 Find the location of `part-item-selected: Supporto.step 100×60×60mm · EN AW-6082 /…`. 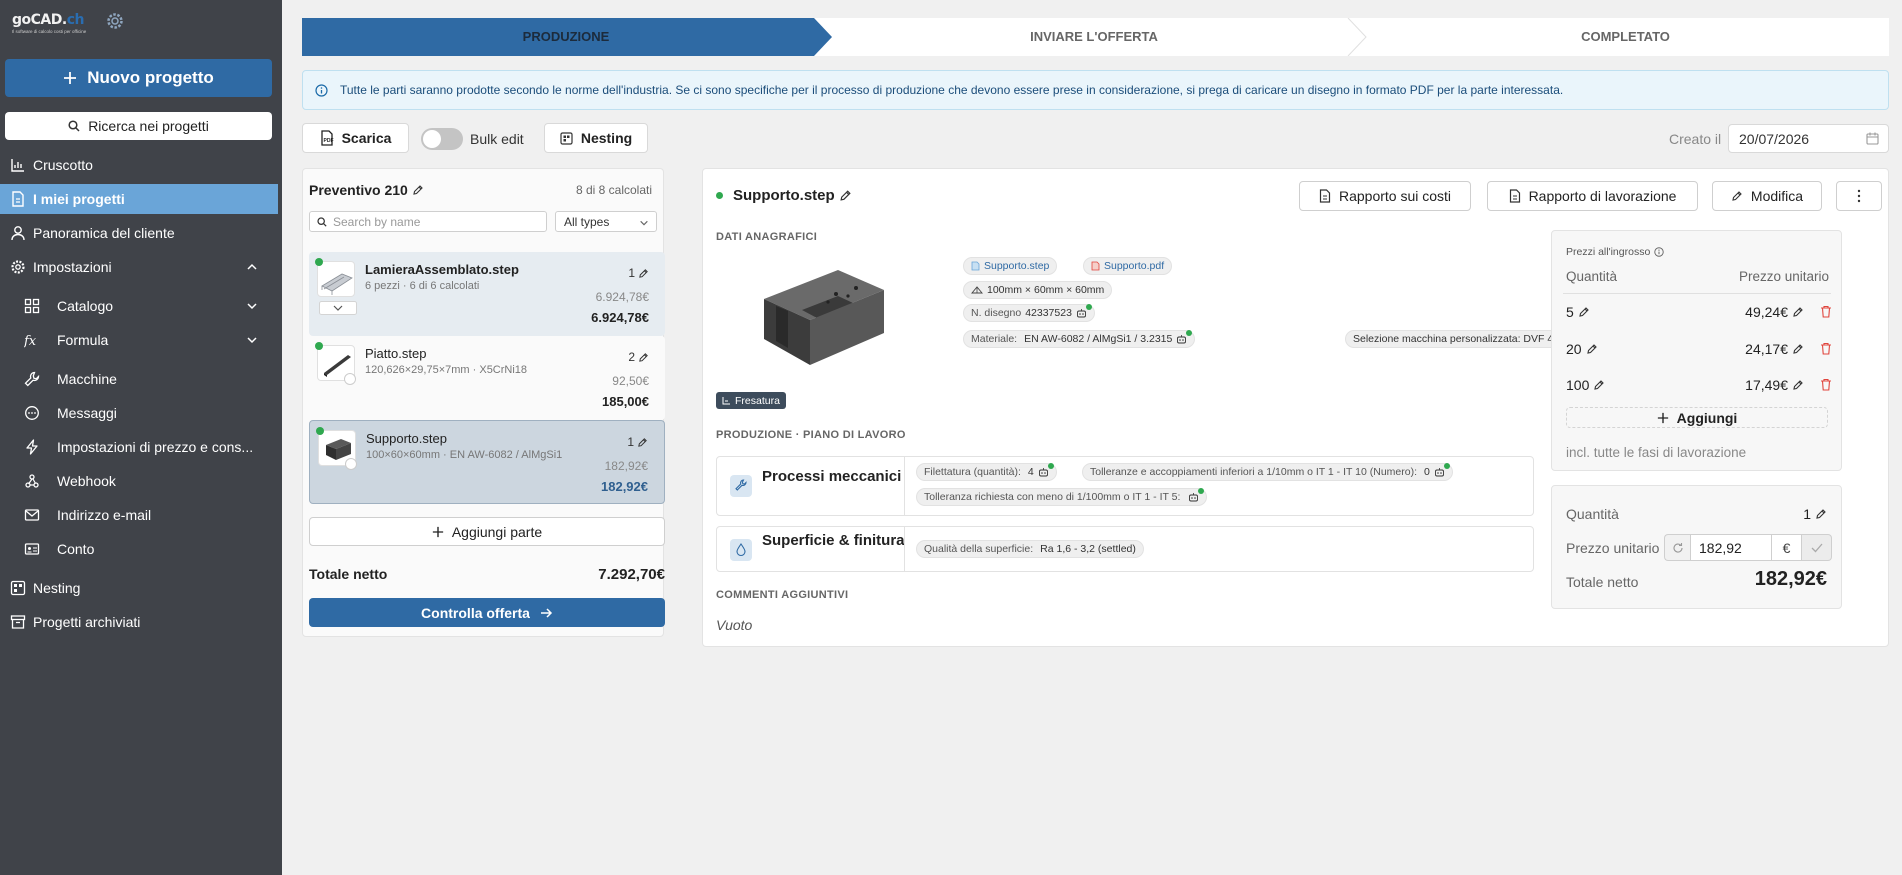

part-item-selected: Supporto.step 100×60×60mm · EN AW-6082 /… is located at coordinates (487, 462).